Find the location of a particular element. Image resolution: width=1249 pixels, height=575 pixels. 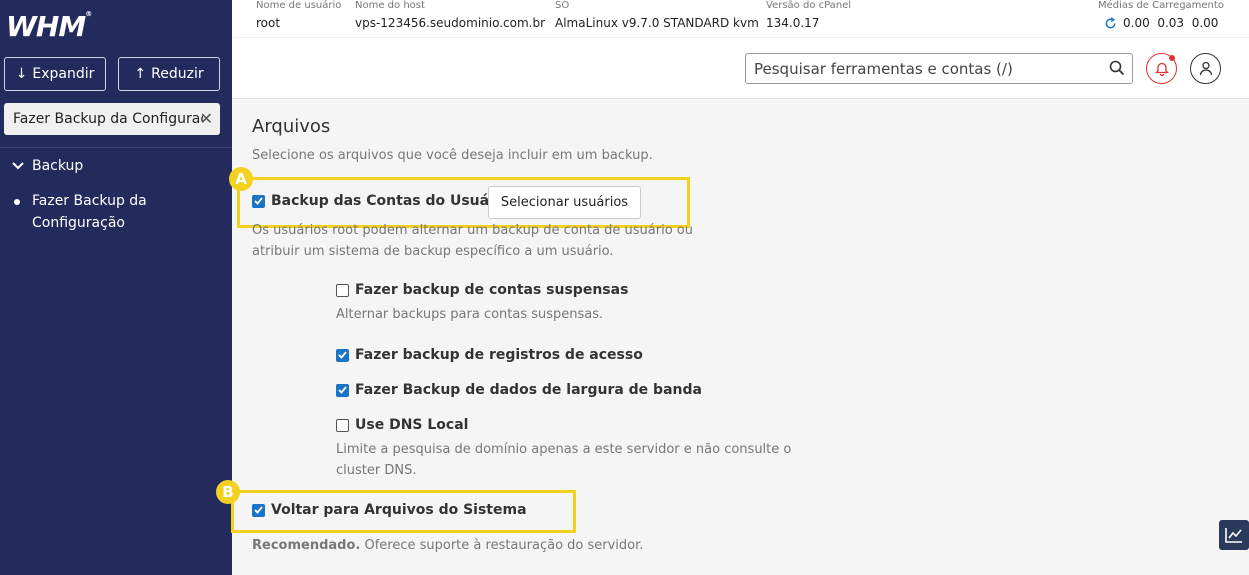

info-os: SO AlmaLinux v9.7.0 STANDARD kvm is located at coordinates (657, 15).